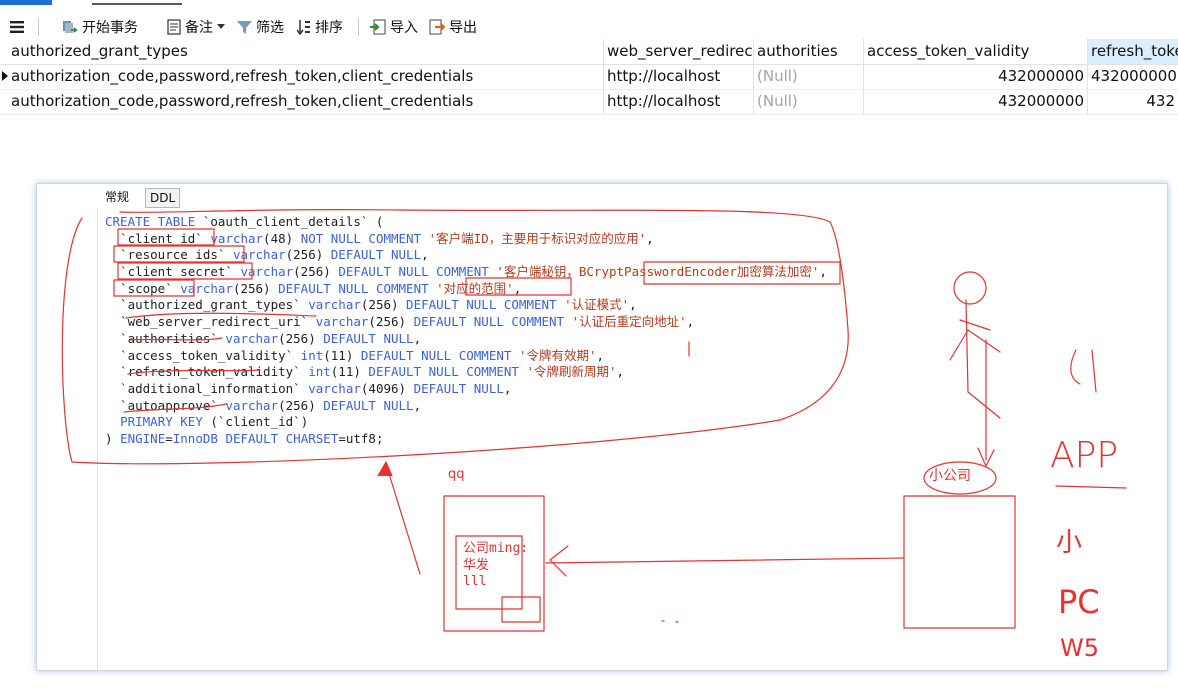  I want to click on annotation-pc: PC, so click(1079, 602).